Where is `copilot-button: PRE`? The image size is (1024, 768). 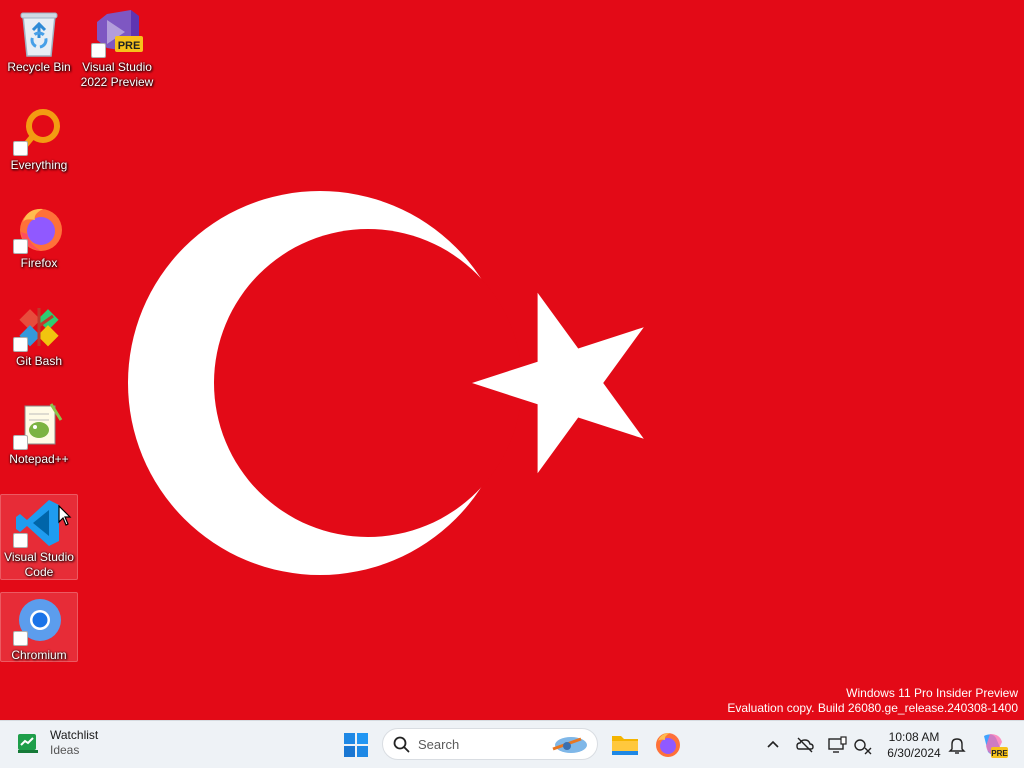
copilot-button: PRE is located at coordinates (993, 745).